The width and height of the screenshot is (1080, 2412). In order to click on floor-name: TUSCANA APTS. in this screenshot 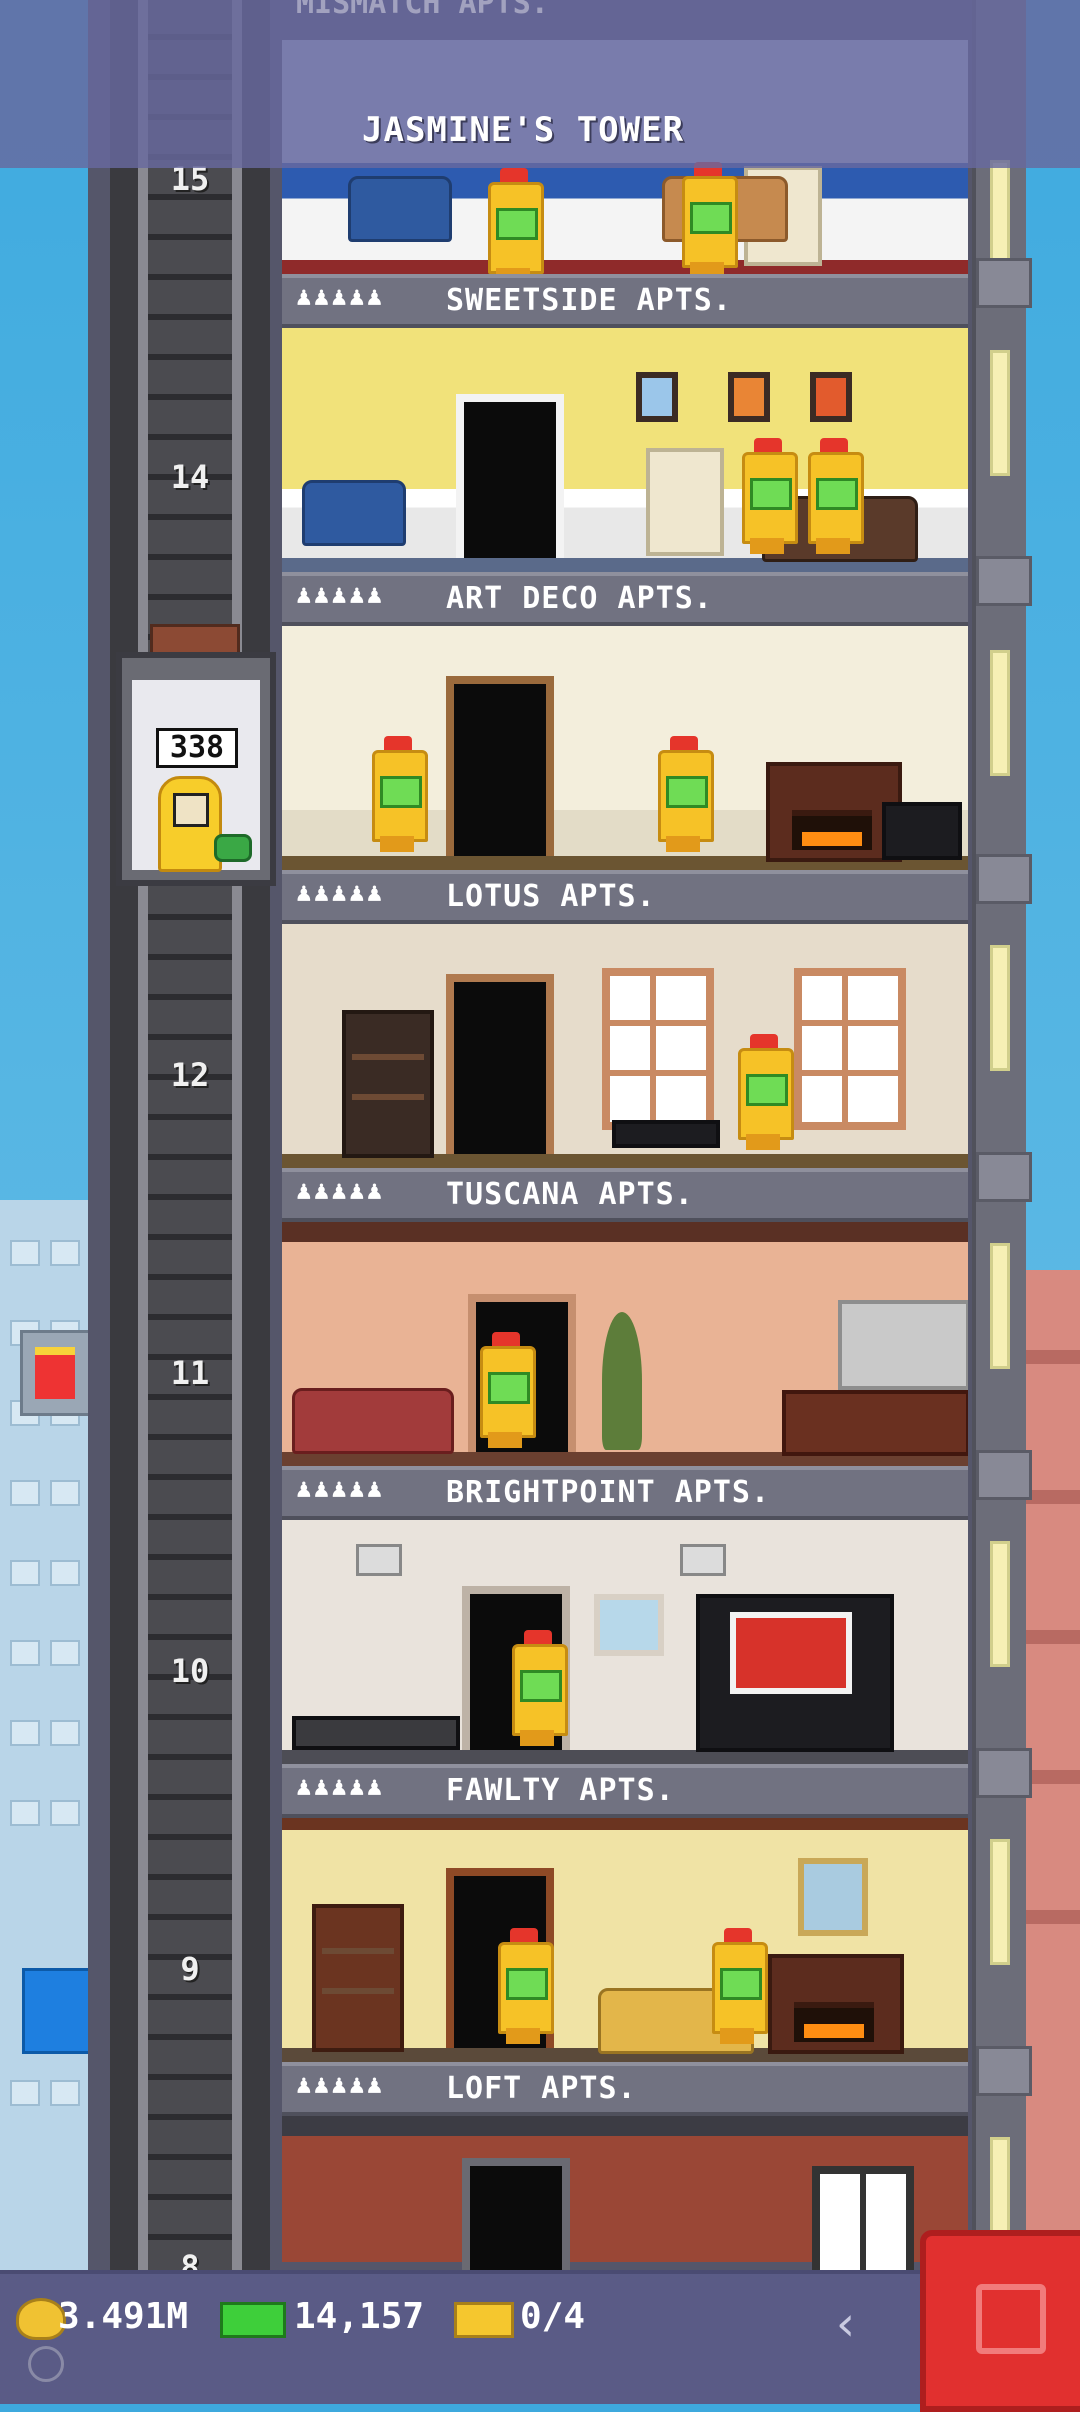, I will do `click(570, 1194)`.